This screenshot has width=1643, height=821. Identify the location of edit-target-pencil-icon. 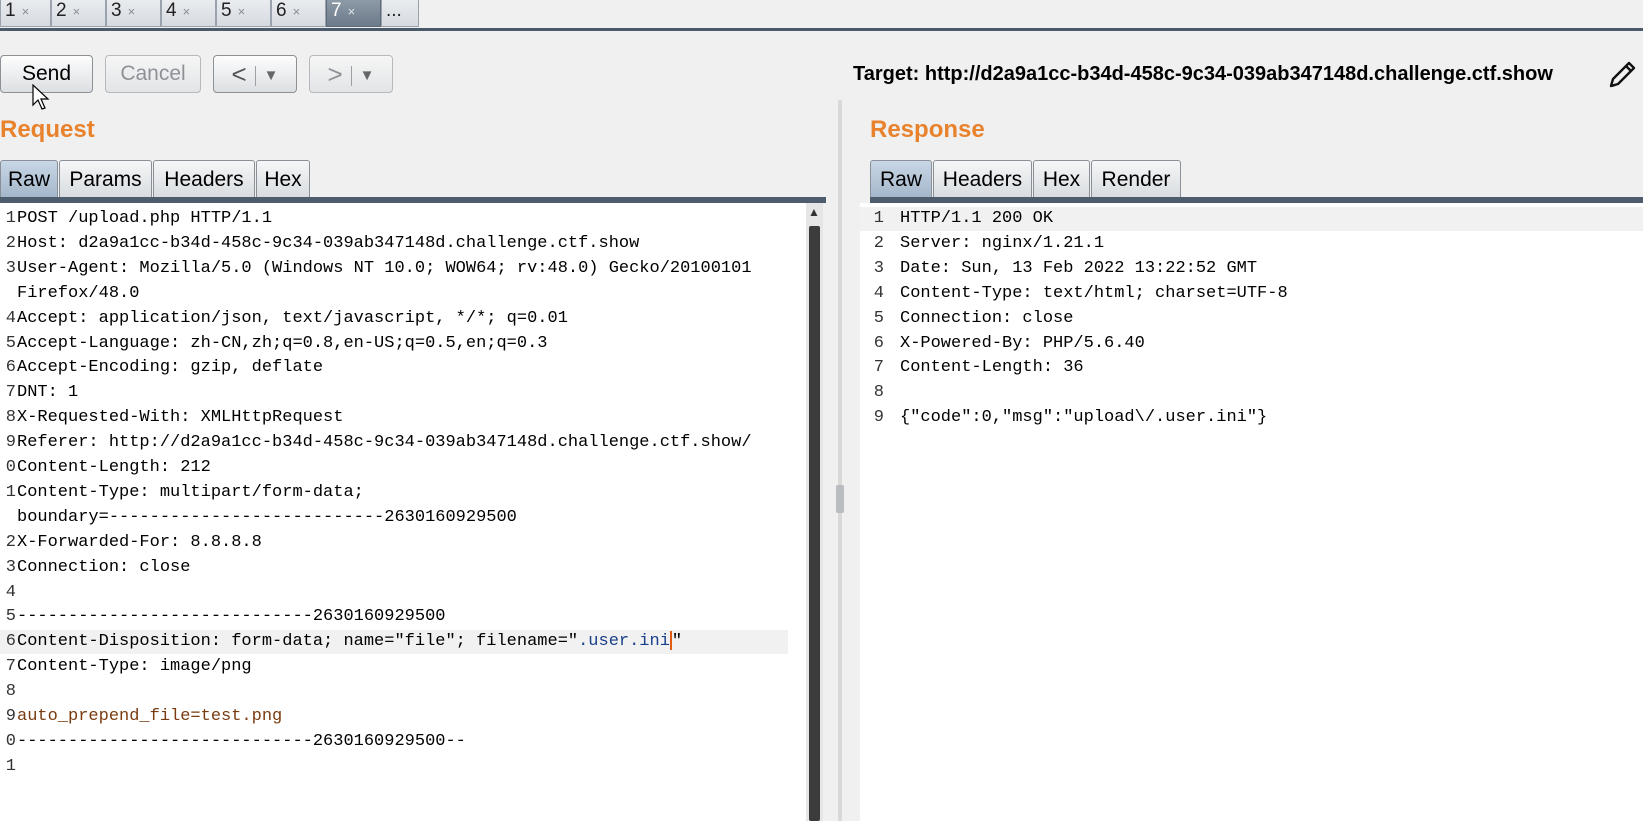
(1622, 75).